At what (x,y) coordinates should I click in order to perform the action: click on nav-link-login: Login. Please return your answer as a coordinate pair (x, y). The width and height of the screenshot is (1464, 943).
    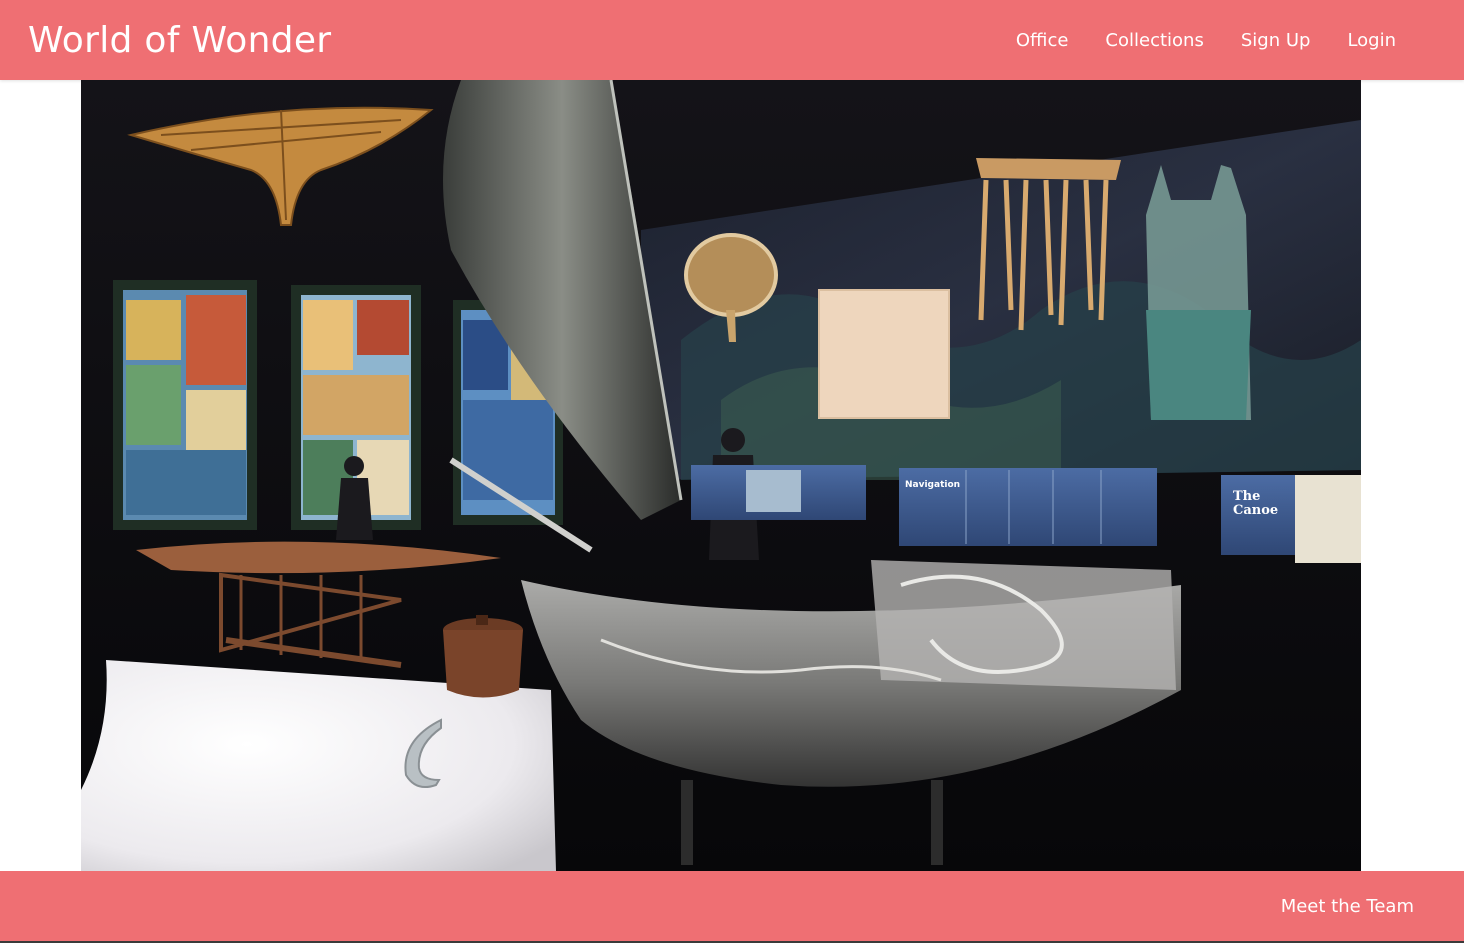
    Looking at the image, I should click on (1371, 40).